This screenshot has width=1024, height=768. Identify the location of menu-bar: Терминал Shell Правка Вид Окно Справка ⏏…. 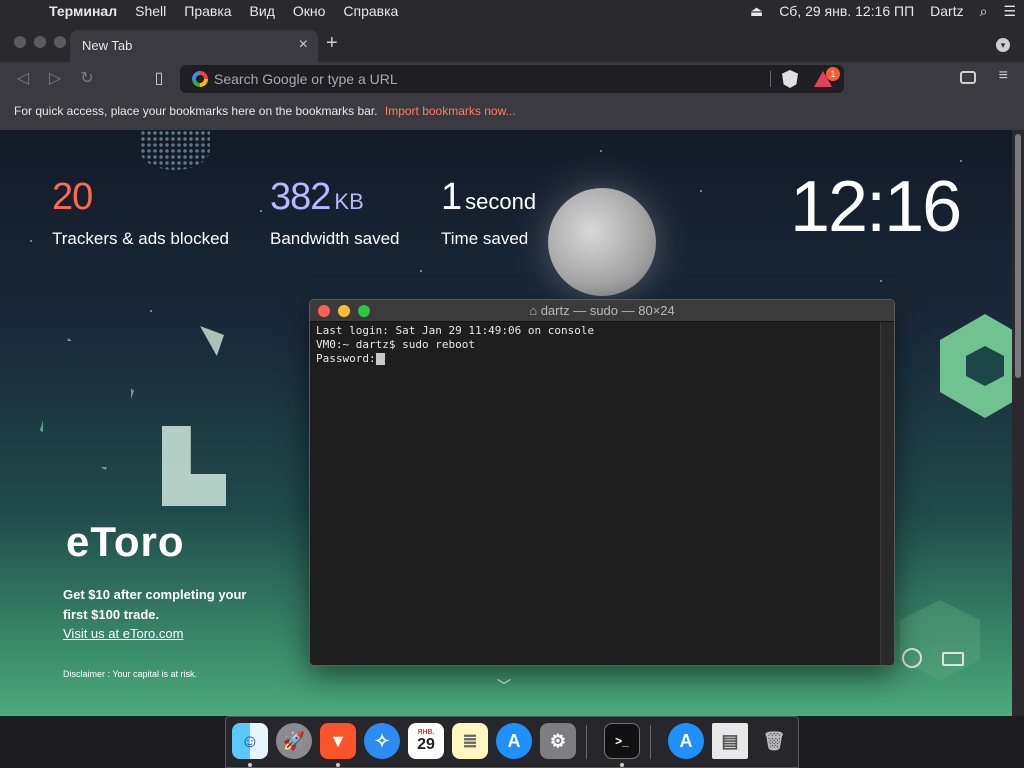
(512, 11).